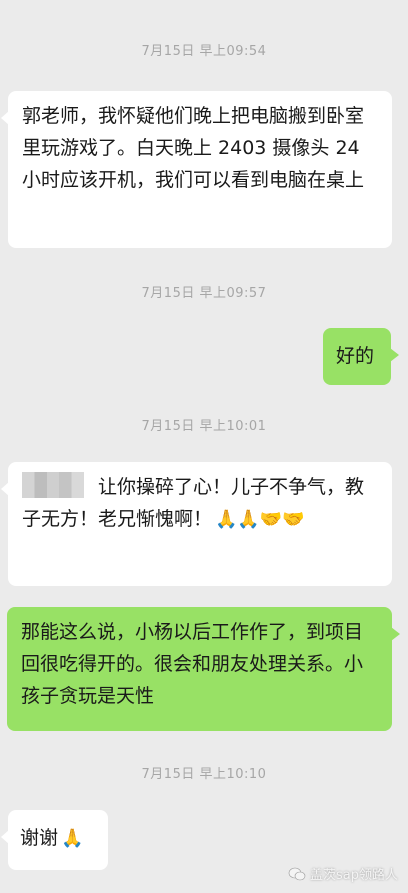 This screenshot has height=893, width=408. Describe the element at coordinates (204, 774) in the screenshot. I see `timestamp: 7月15日 早上10:10` at that location.